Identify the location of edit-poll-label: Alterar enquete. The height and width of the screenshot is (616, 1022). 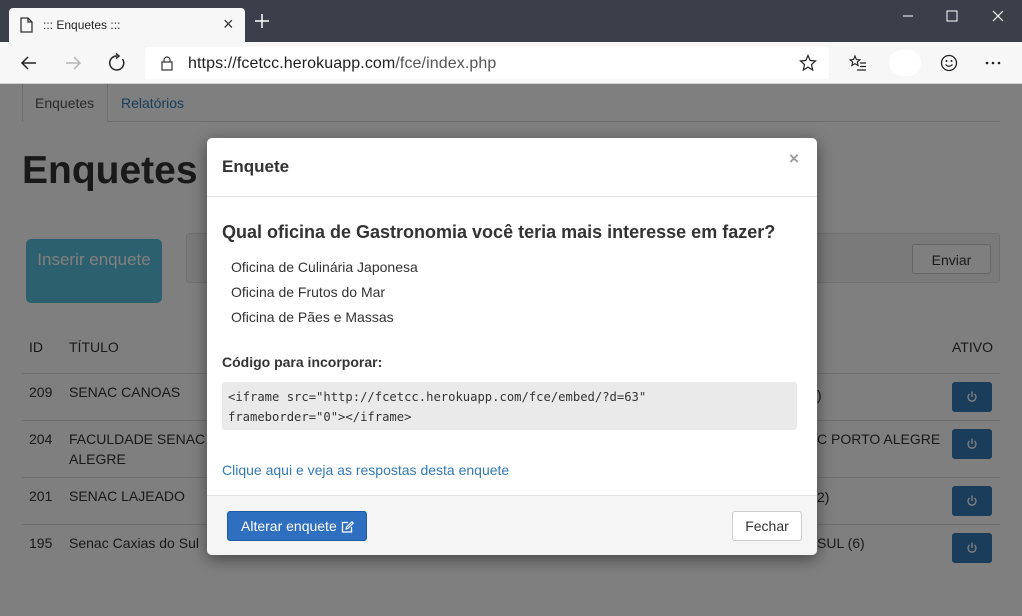
(289, 526).